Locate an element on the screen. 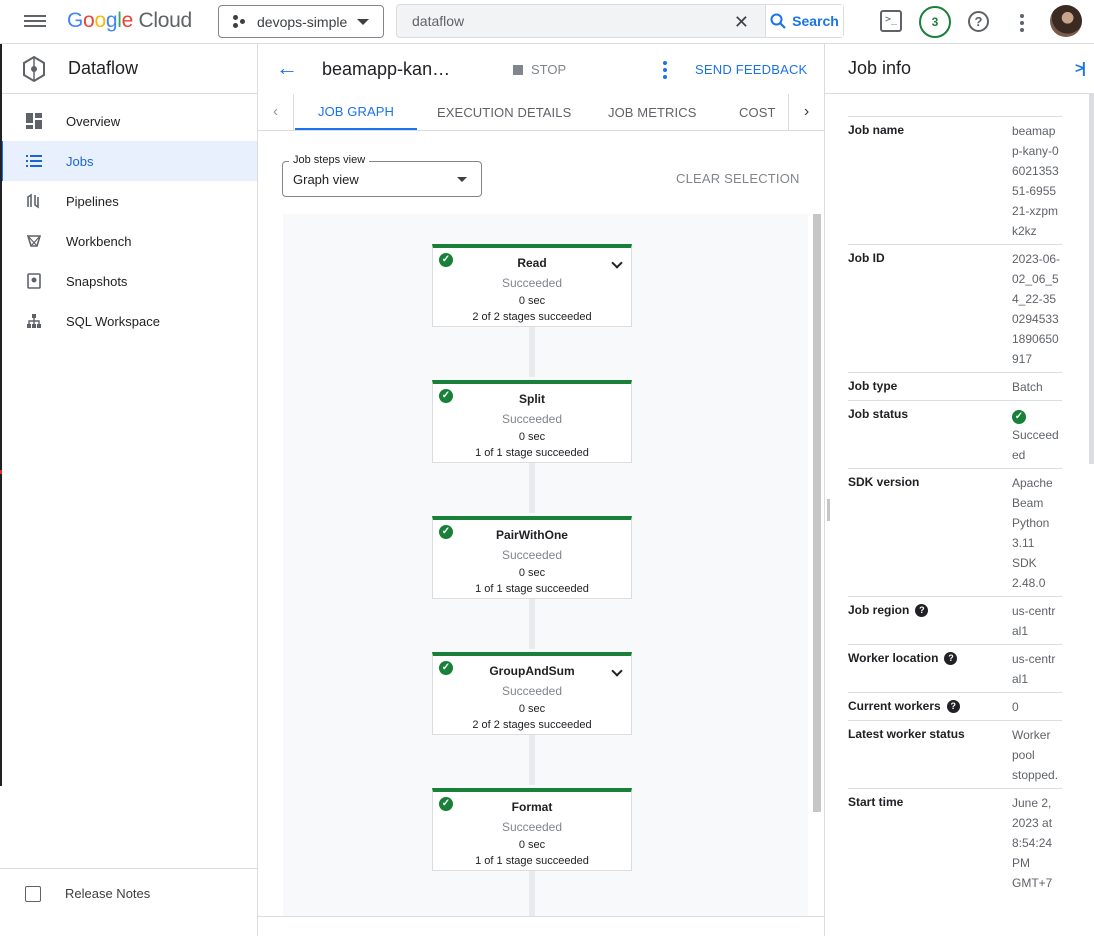 This screenshot has height=936, width=1094. send-feedback-button: SEND FEEDBACK is located at coordinates (751, 69).